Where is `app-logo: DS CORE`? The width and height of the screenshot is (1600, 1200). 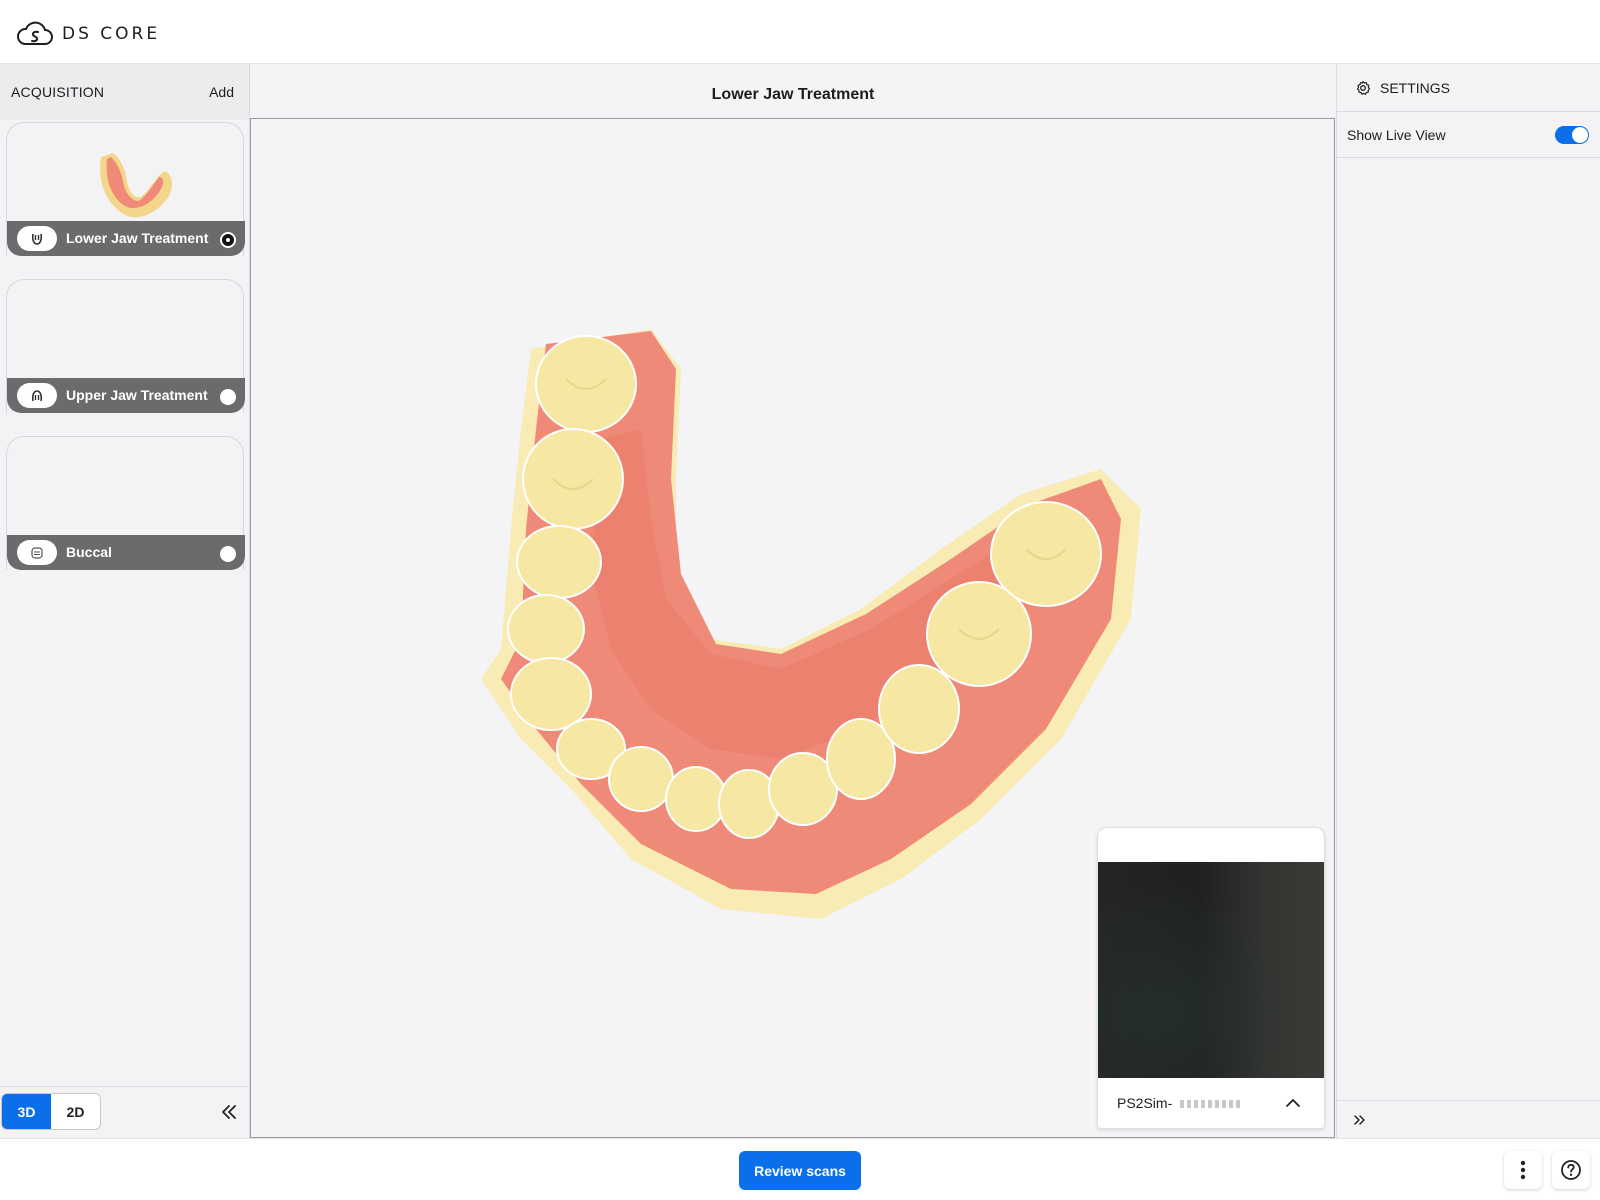
app-logo: DS CORE is located at coordinates (88, 34).